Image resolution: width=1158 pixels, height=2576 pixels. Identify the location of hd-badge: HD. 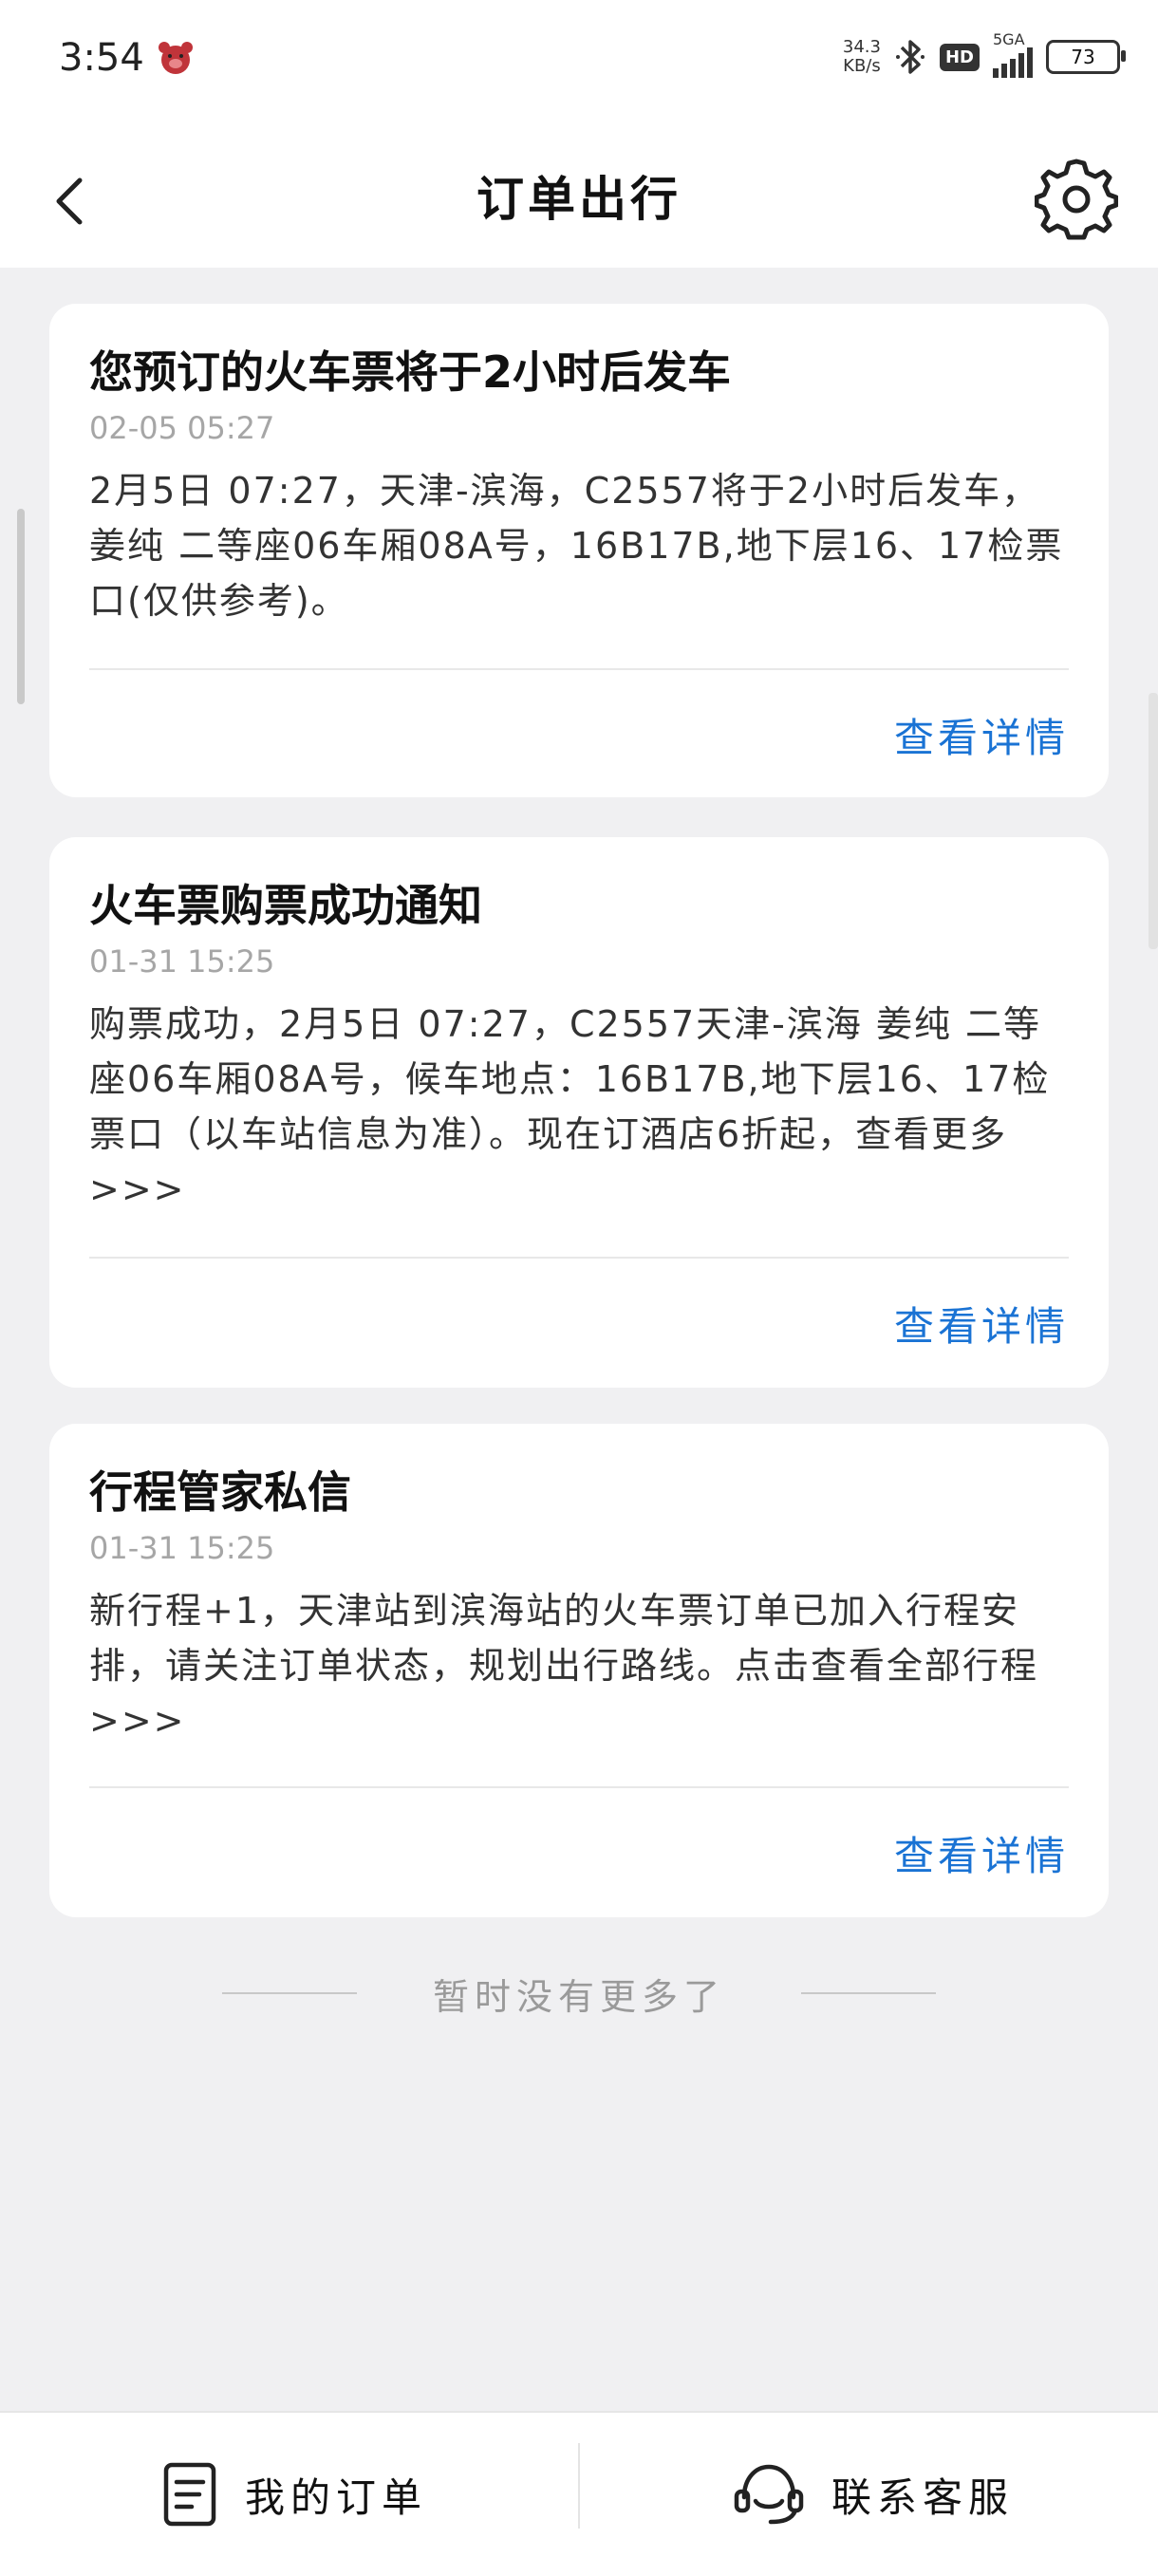
(959, 57).